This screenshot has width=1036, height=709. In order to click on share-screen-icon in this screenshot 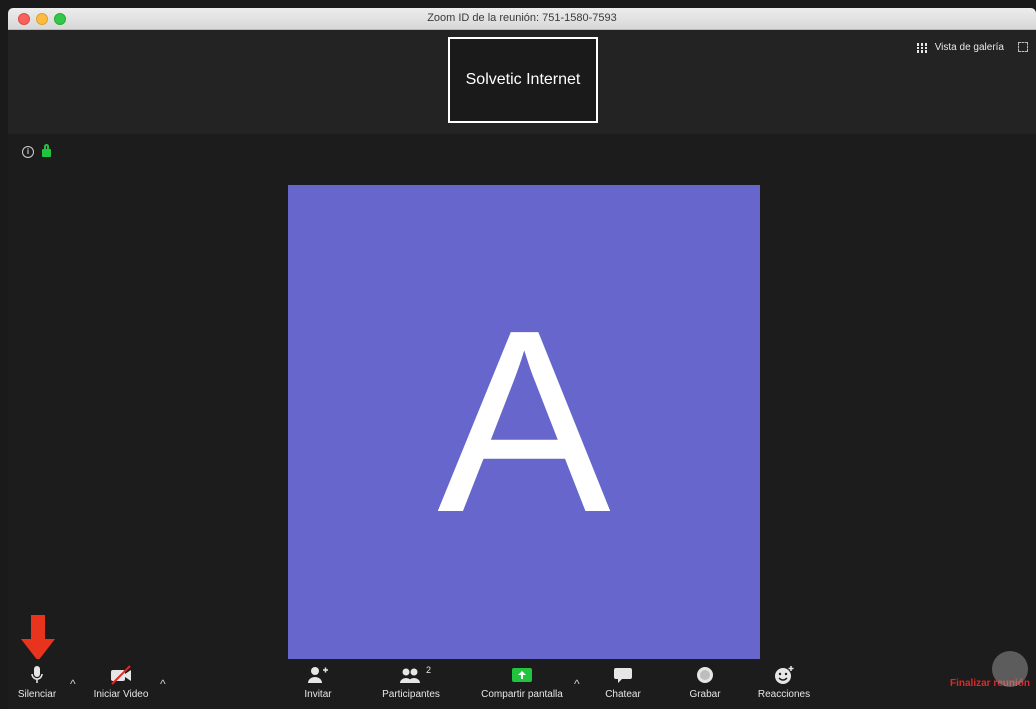, I will do `click(522, 675)`.